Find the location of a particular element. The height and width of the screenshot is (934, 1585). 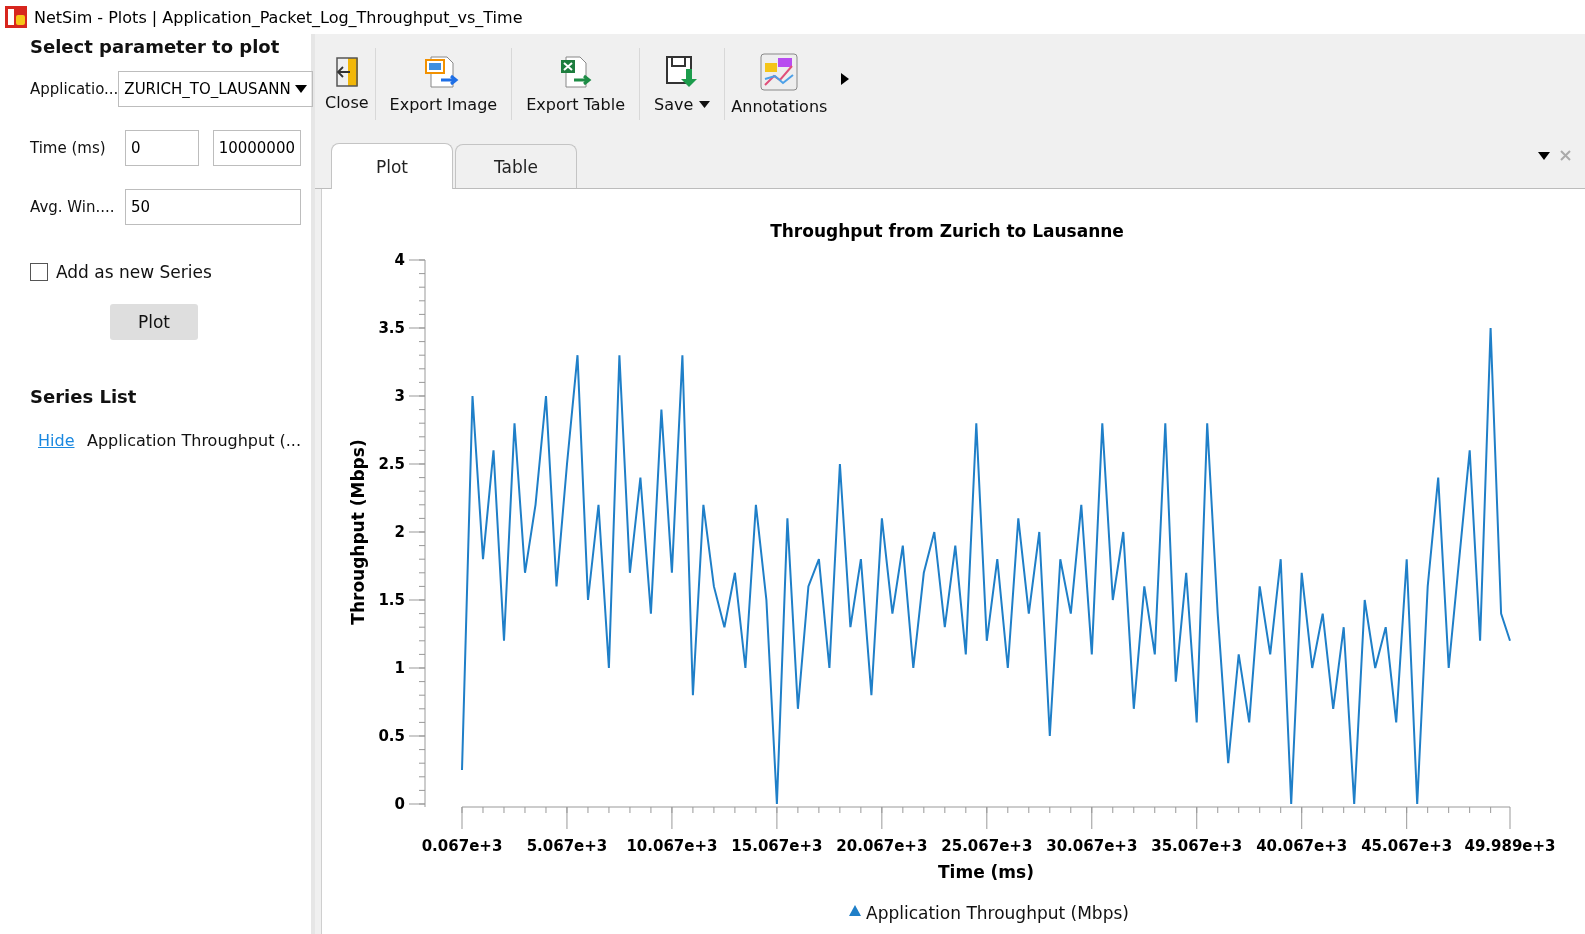

legend-label: Application Throughput (Mbps) is located at coordinates (997, 913).